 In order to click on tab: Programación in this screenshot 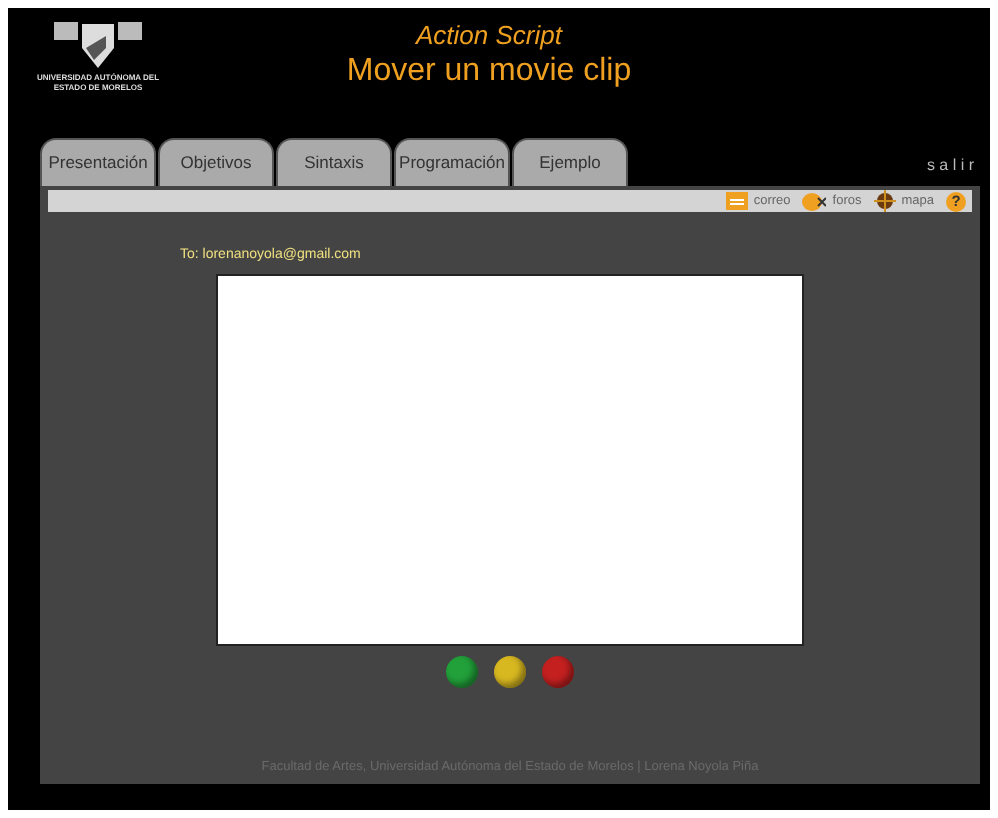, I will do `click(452, 162)`.